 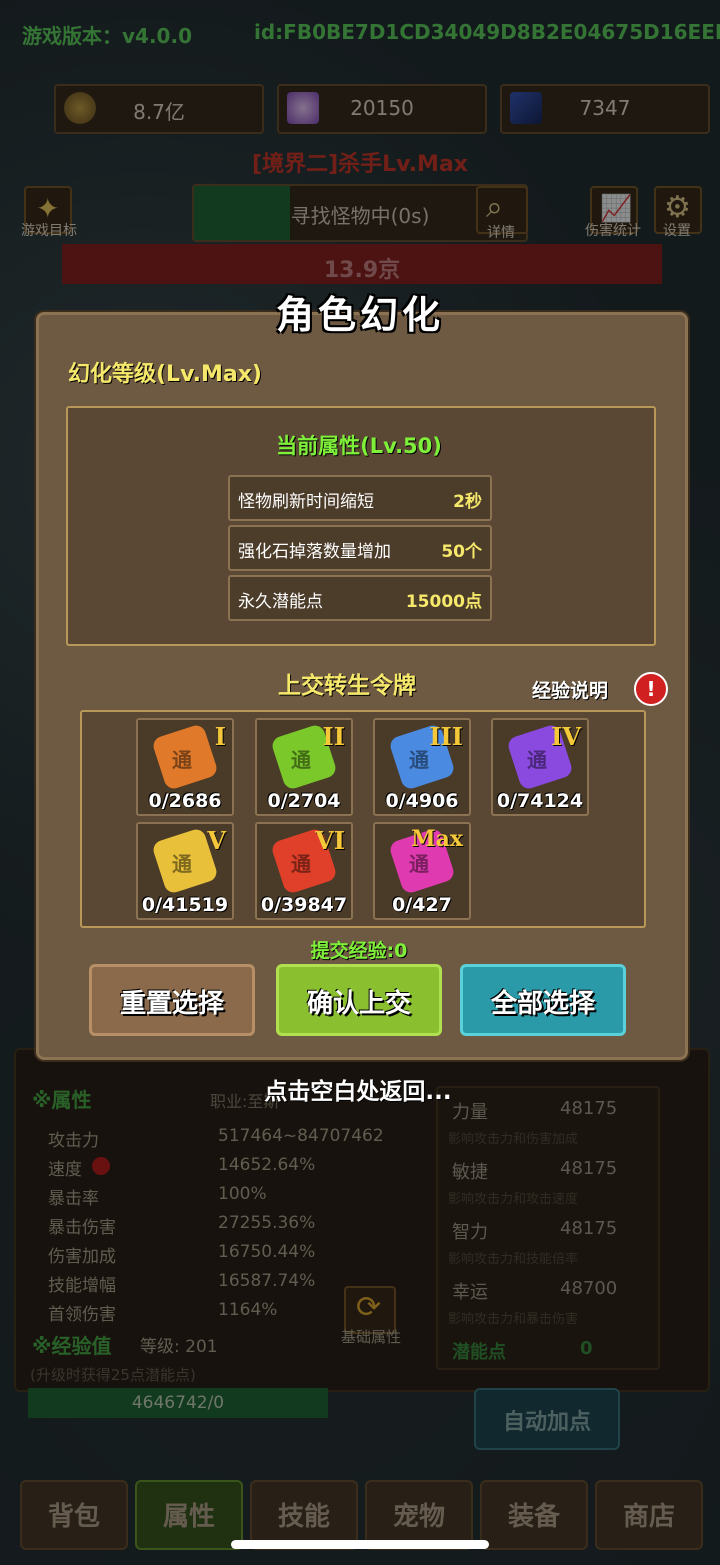 What do you see at coordinates (443, 602) in the screenshot?
I see `attr-line-value: 15000点` at bounding box center [443, 602].